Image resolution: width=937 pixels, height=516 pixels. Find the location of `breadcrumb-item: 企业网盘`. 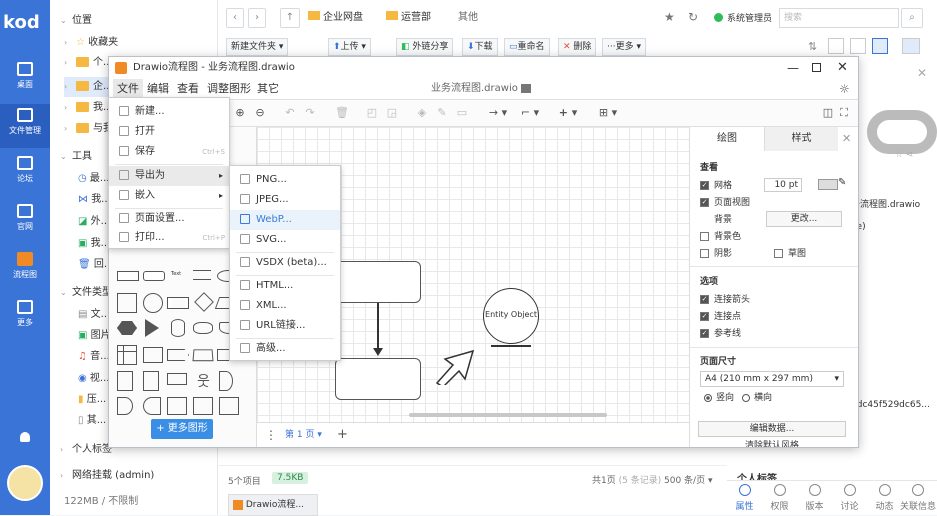

breadcrumb-item: 企业网盘 is located at coordinates (335, 18).